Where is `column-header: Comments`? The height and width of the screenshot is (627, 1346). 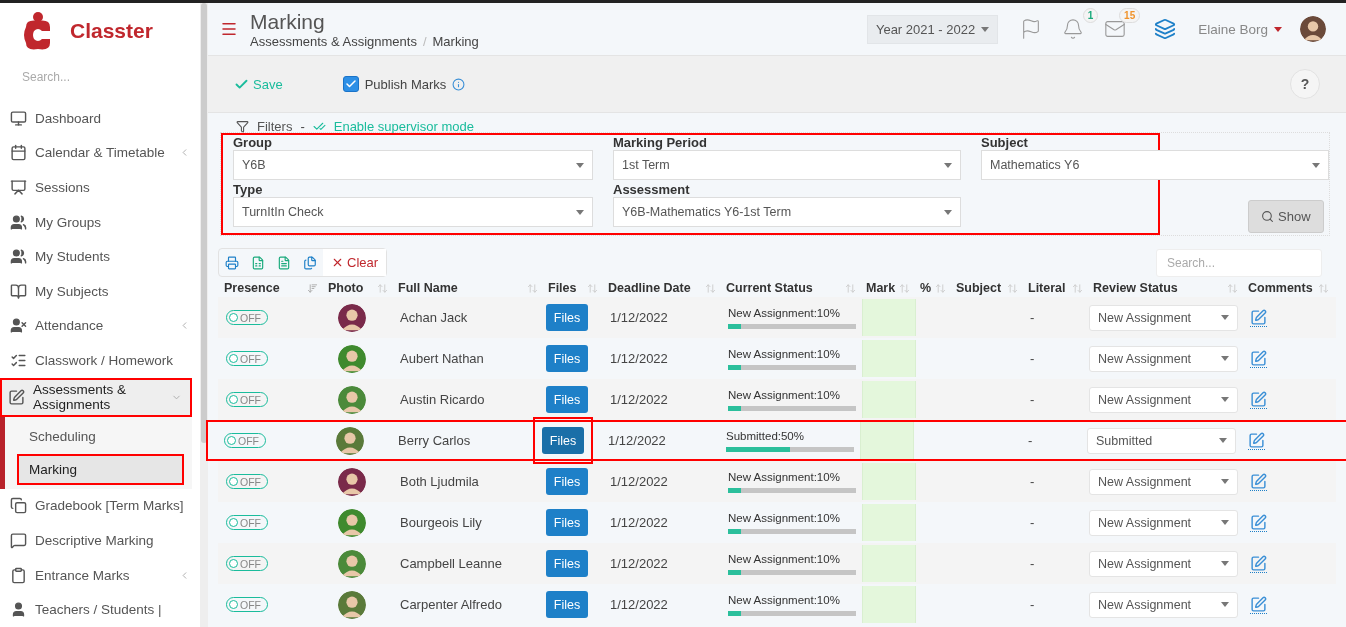 column-header: Comments is located at coordinates (1280, 288).